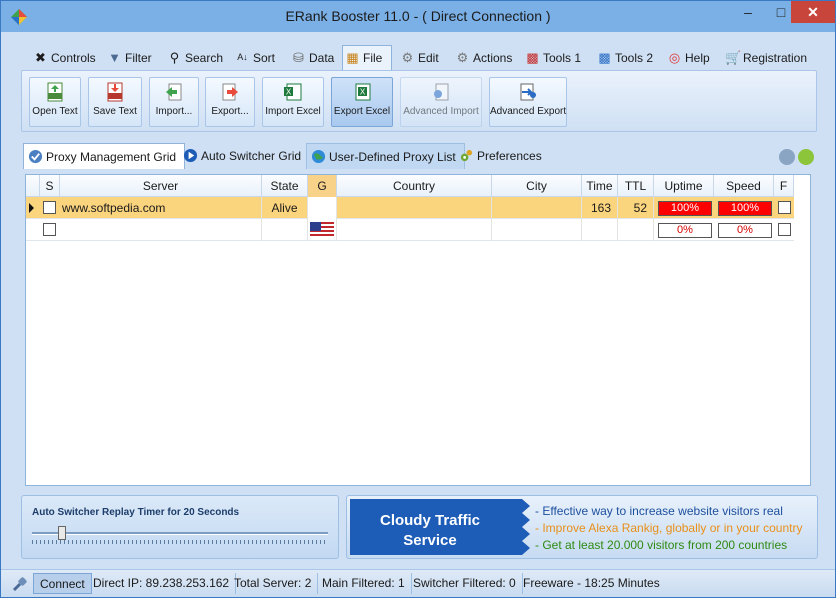 The width and height of the screenshot is (836, 598). What do you see at coordinates (180, 533) in the screenshot?
I see `timer-slider-track` at bounding box center [180, 533].